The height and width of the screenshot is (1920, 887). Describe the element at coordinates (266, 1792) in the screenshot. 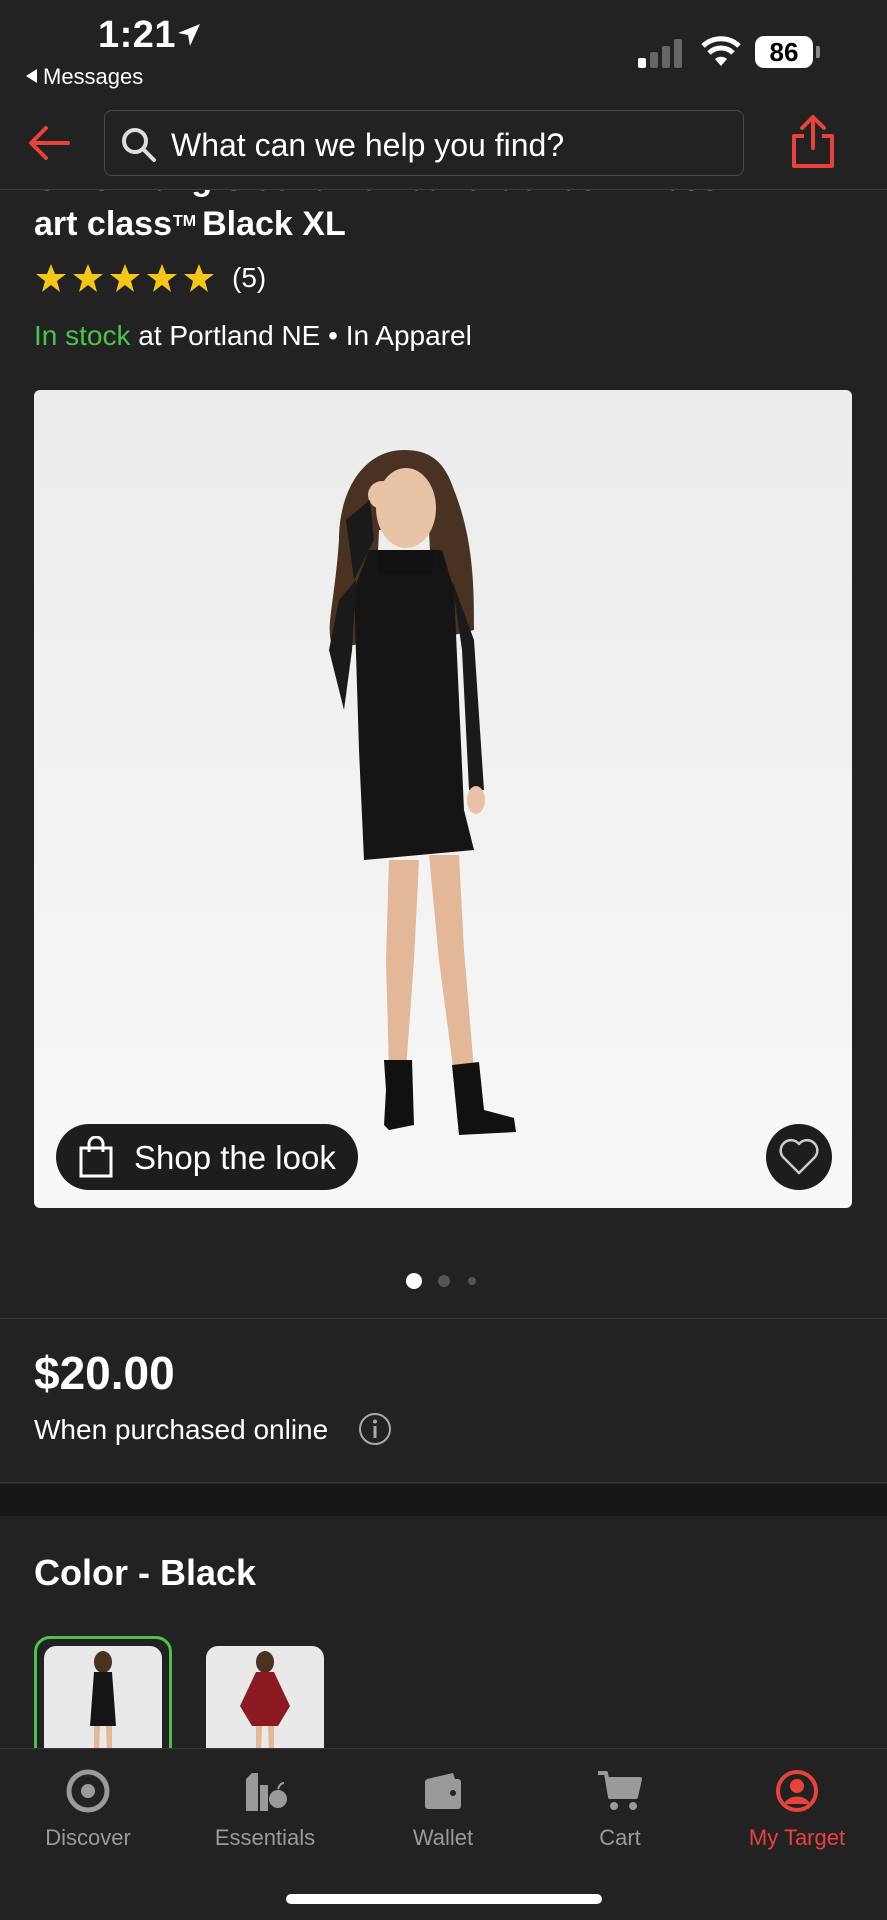

I see `essentials-icon` at that location.